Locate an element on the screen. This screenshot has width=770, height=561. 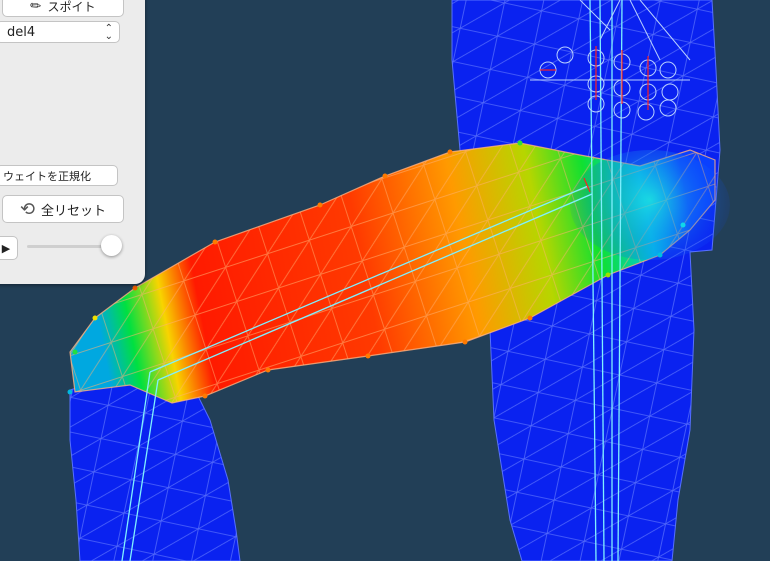
play-button: ▶ is located at coordinates (9, 248).